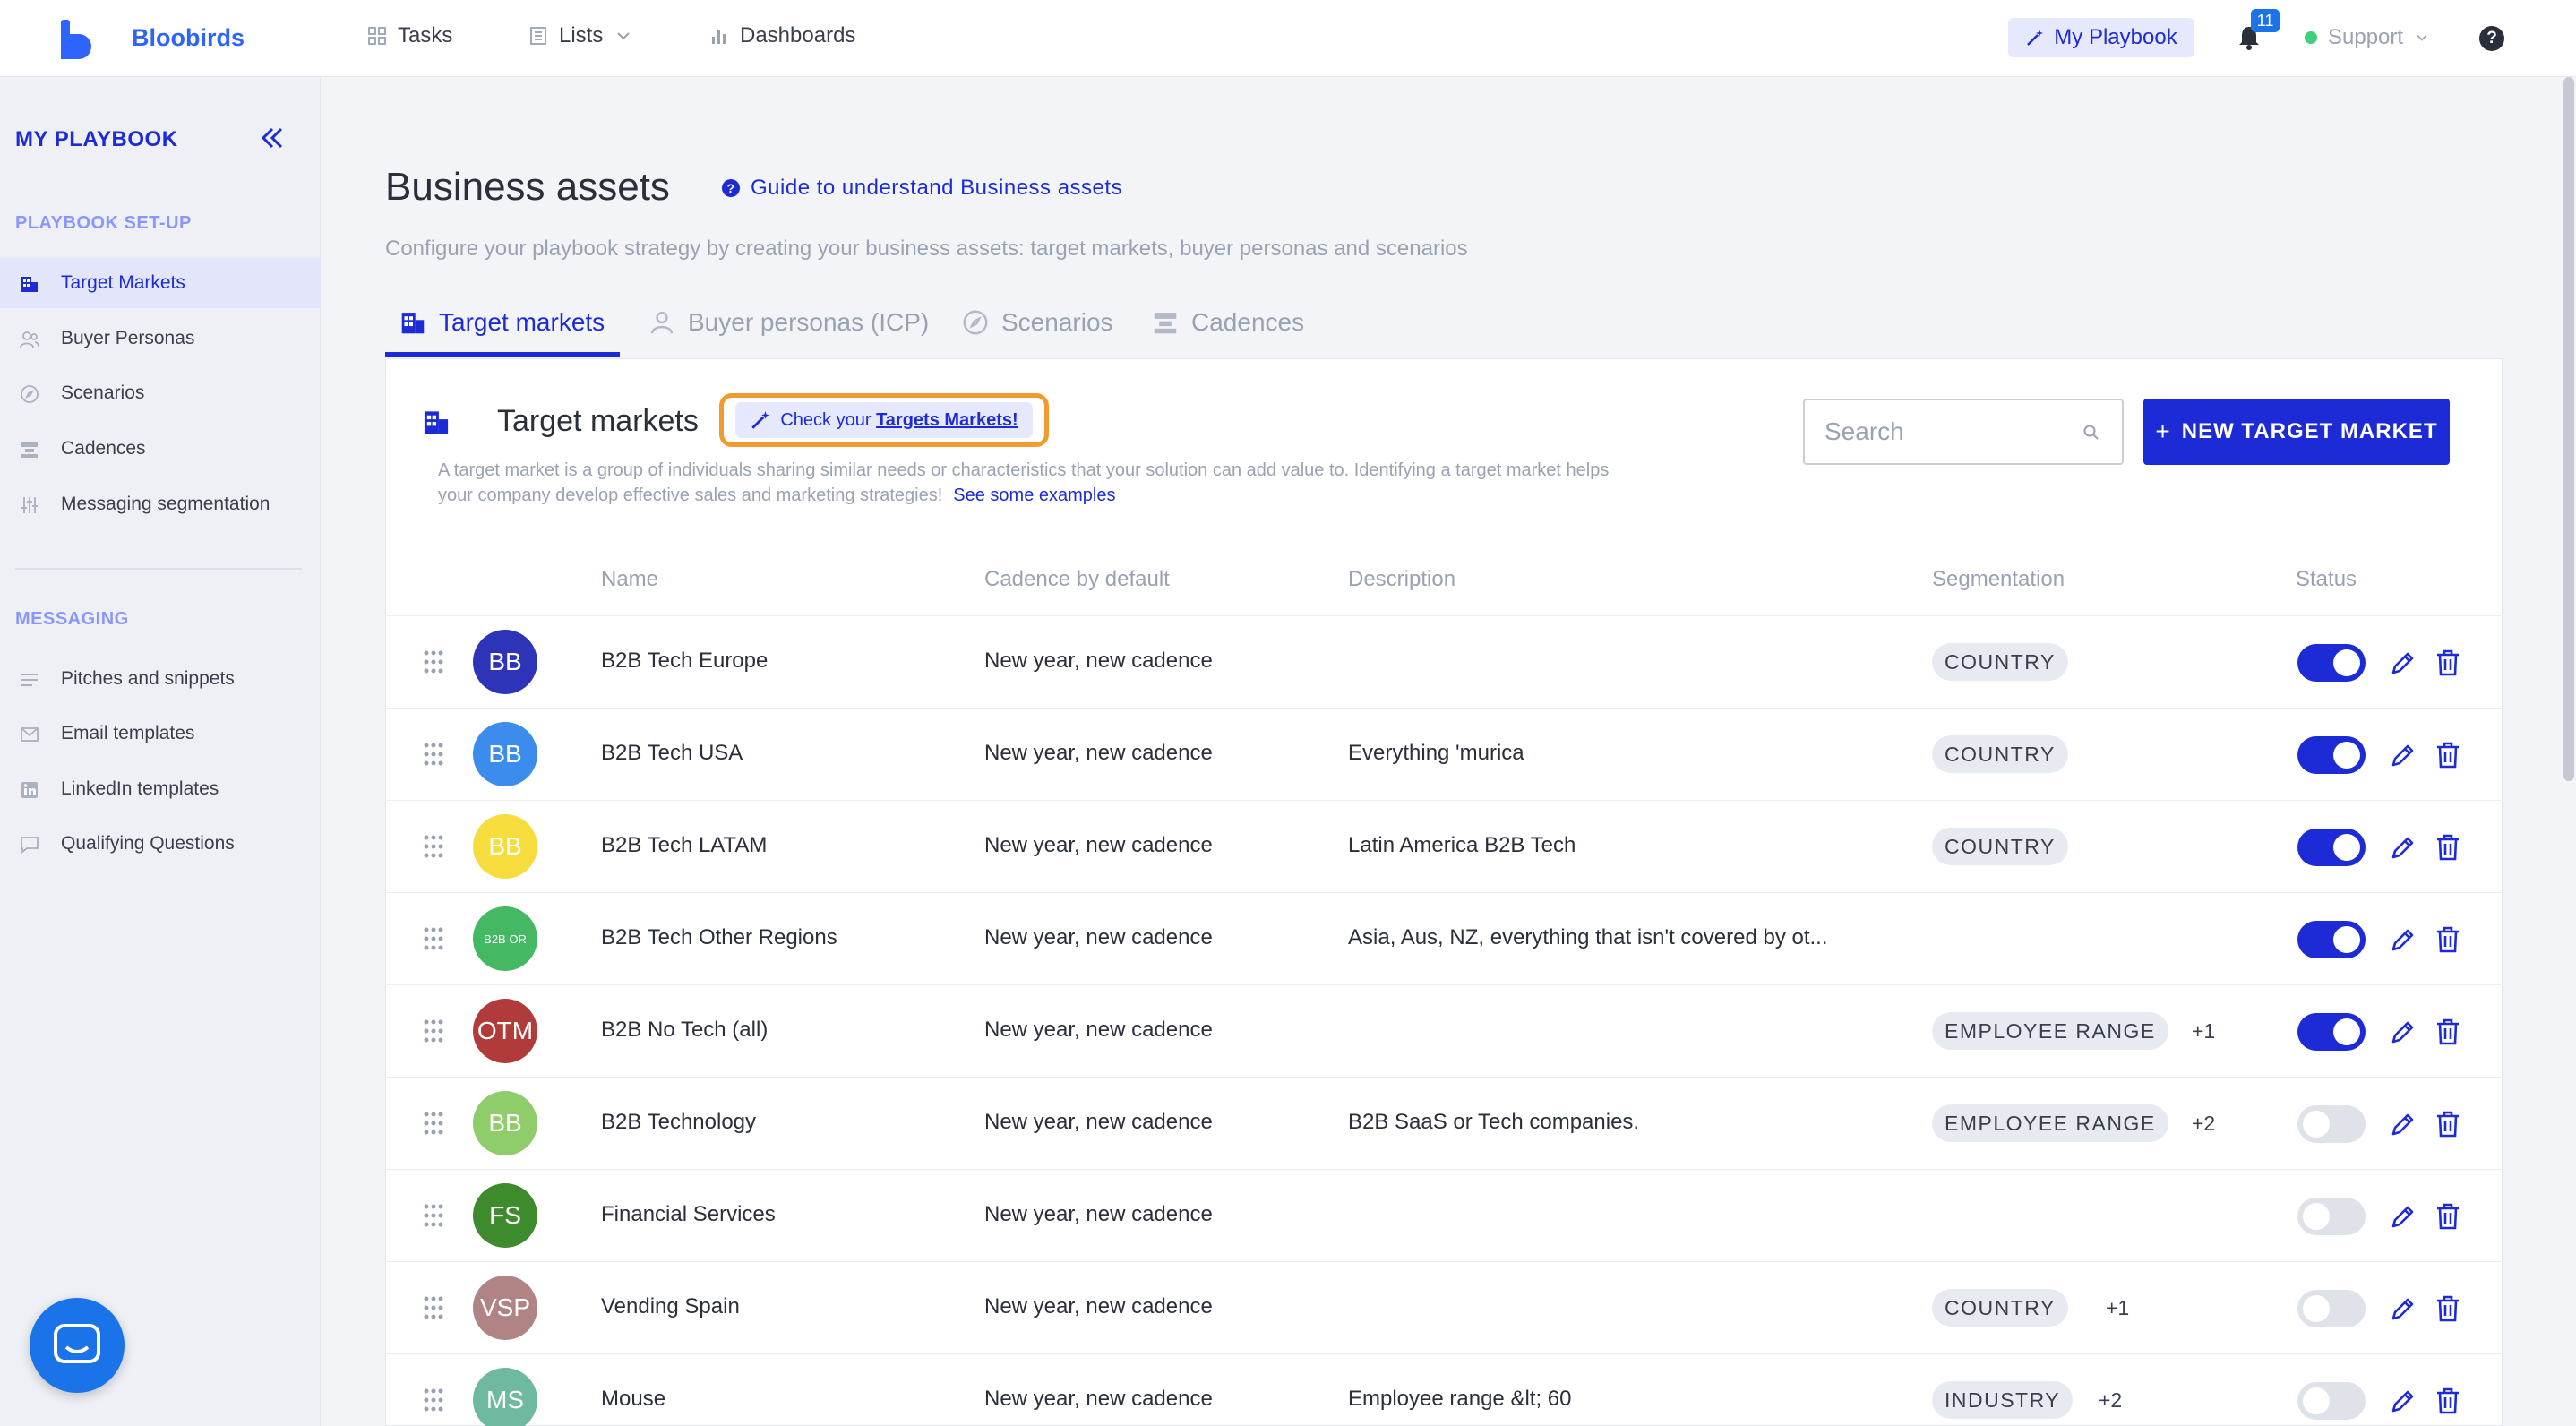 Image resolution: width=2576 pixels, height=1426 pixels. Describe the element at coordinates (29, 284) in the screenshot. I see `building-icon` at that location.